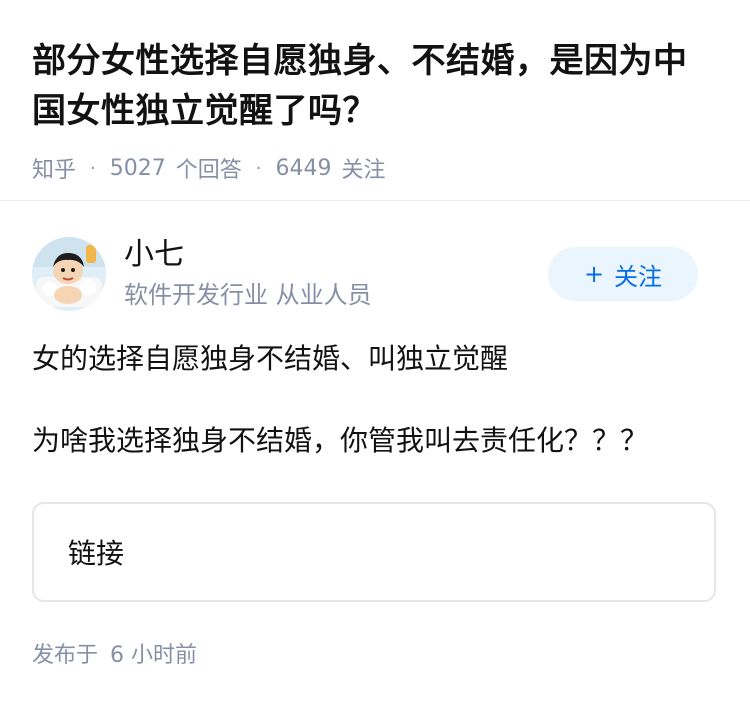  Describe the element at coordinates (65, 655) in the screenshot. I see `published-label: 发布于` at that location.